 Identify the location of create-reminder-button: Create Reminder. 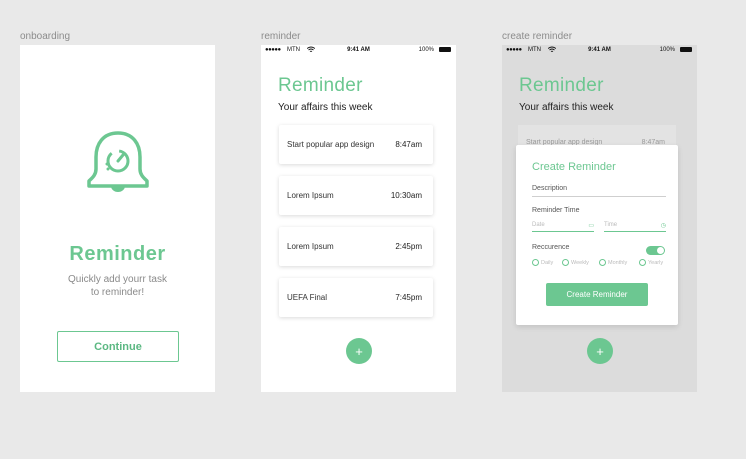
(597, 294).